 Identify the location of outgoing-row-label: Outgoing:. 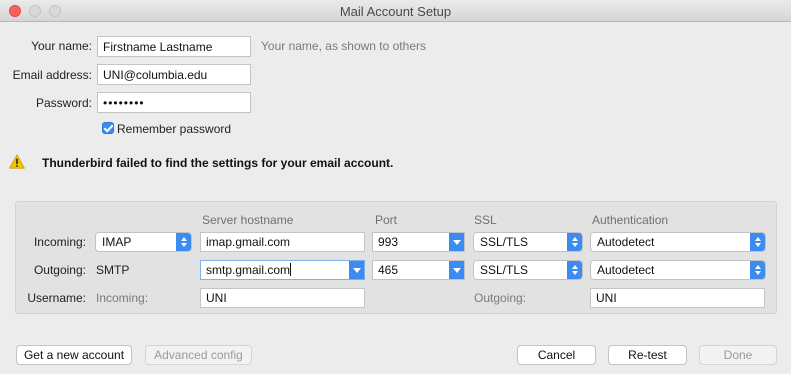
(59, 270).